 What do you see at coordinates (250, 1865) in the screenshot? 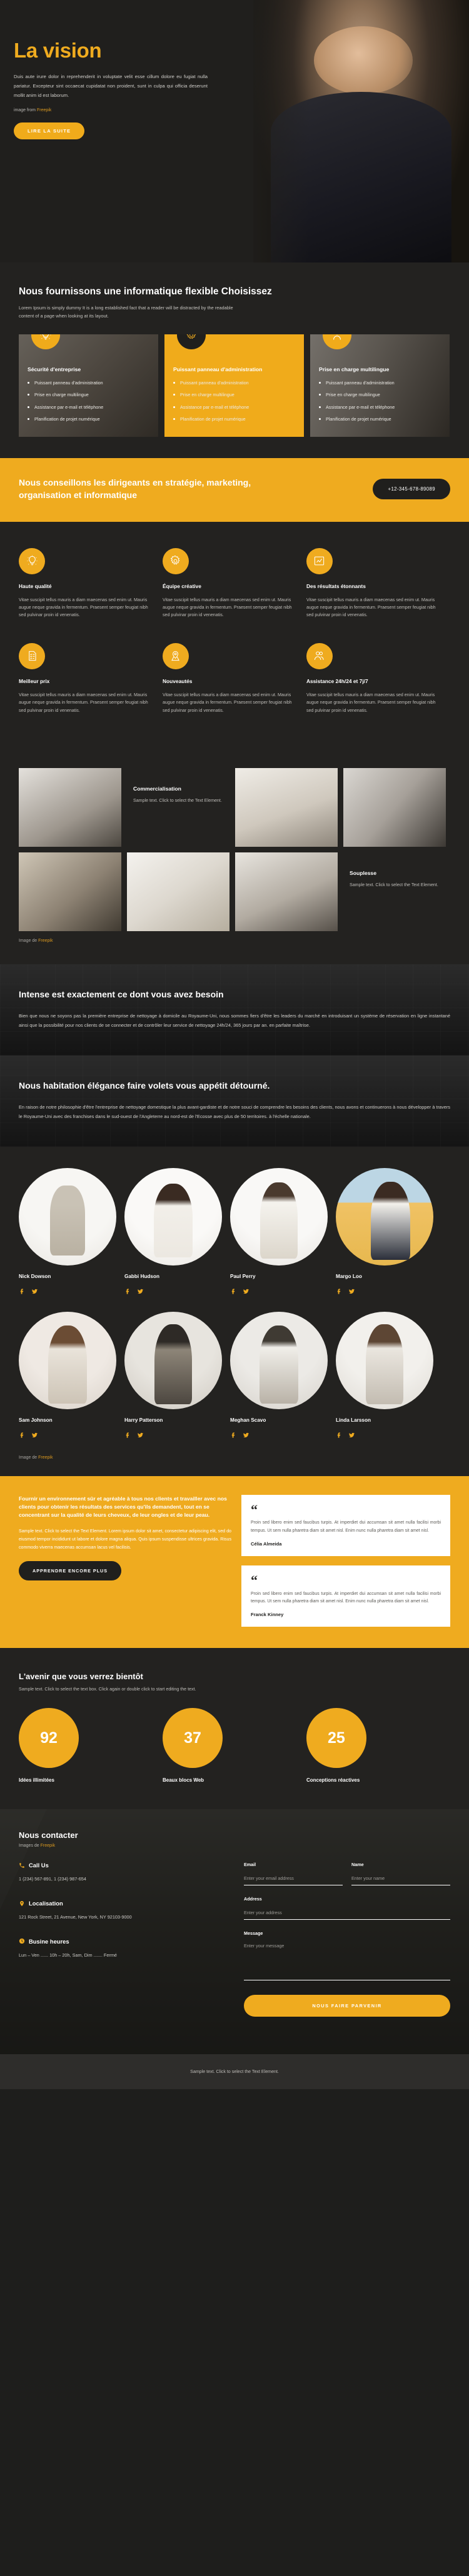
I see `email-label: Email` at bounding box center [250, 1865].